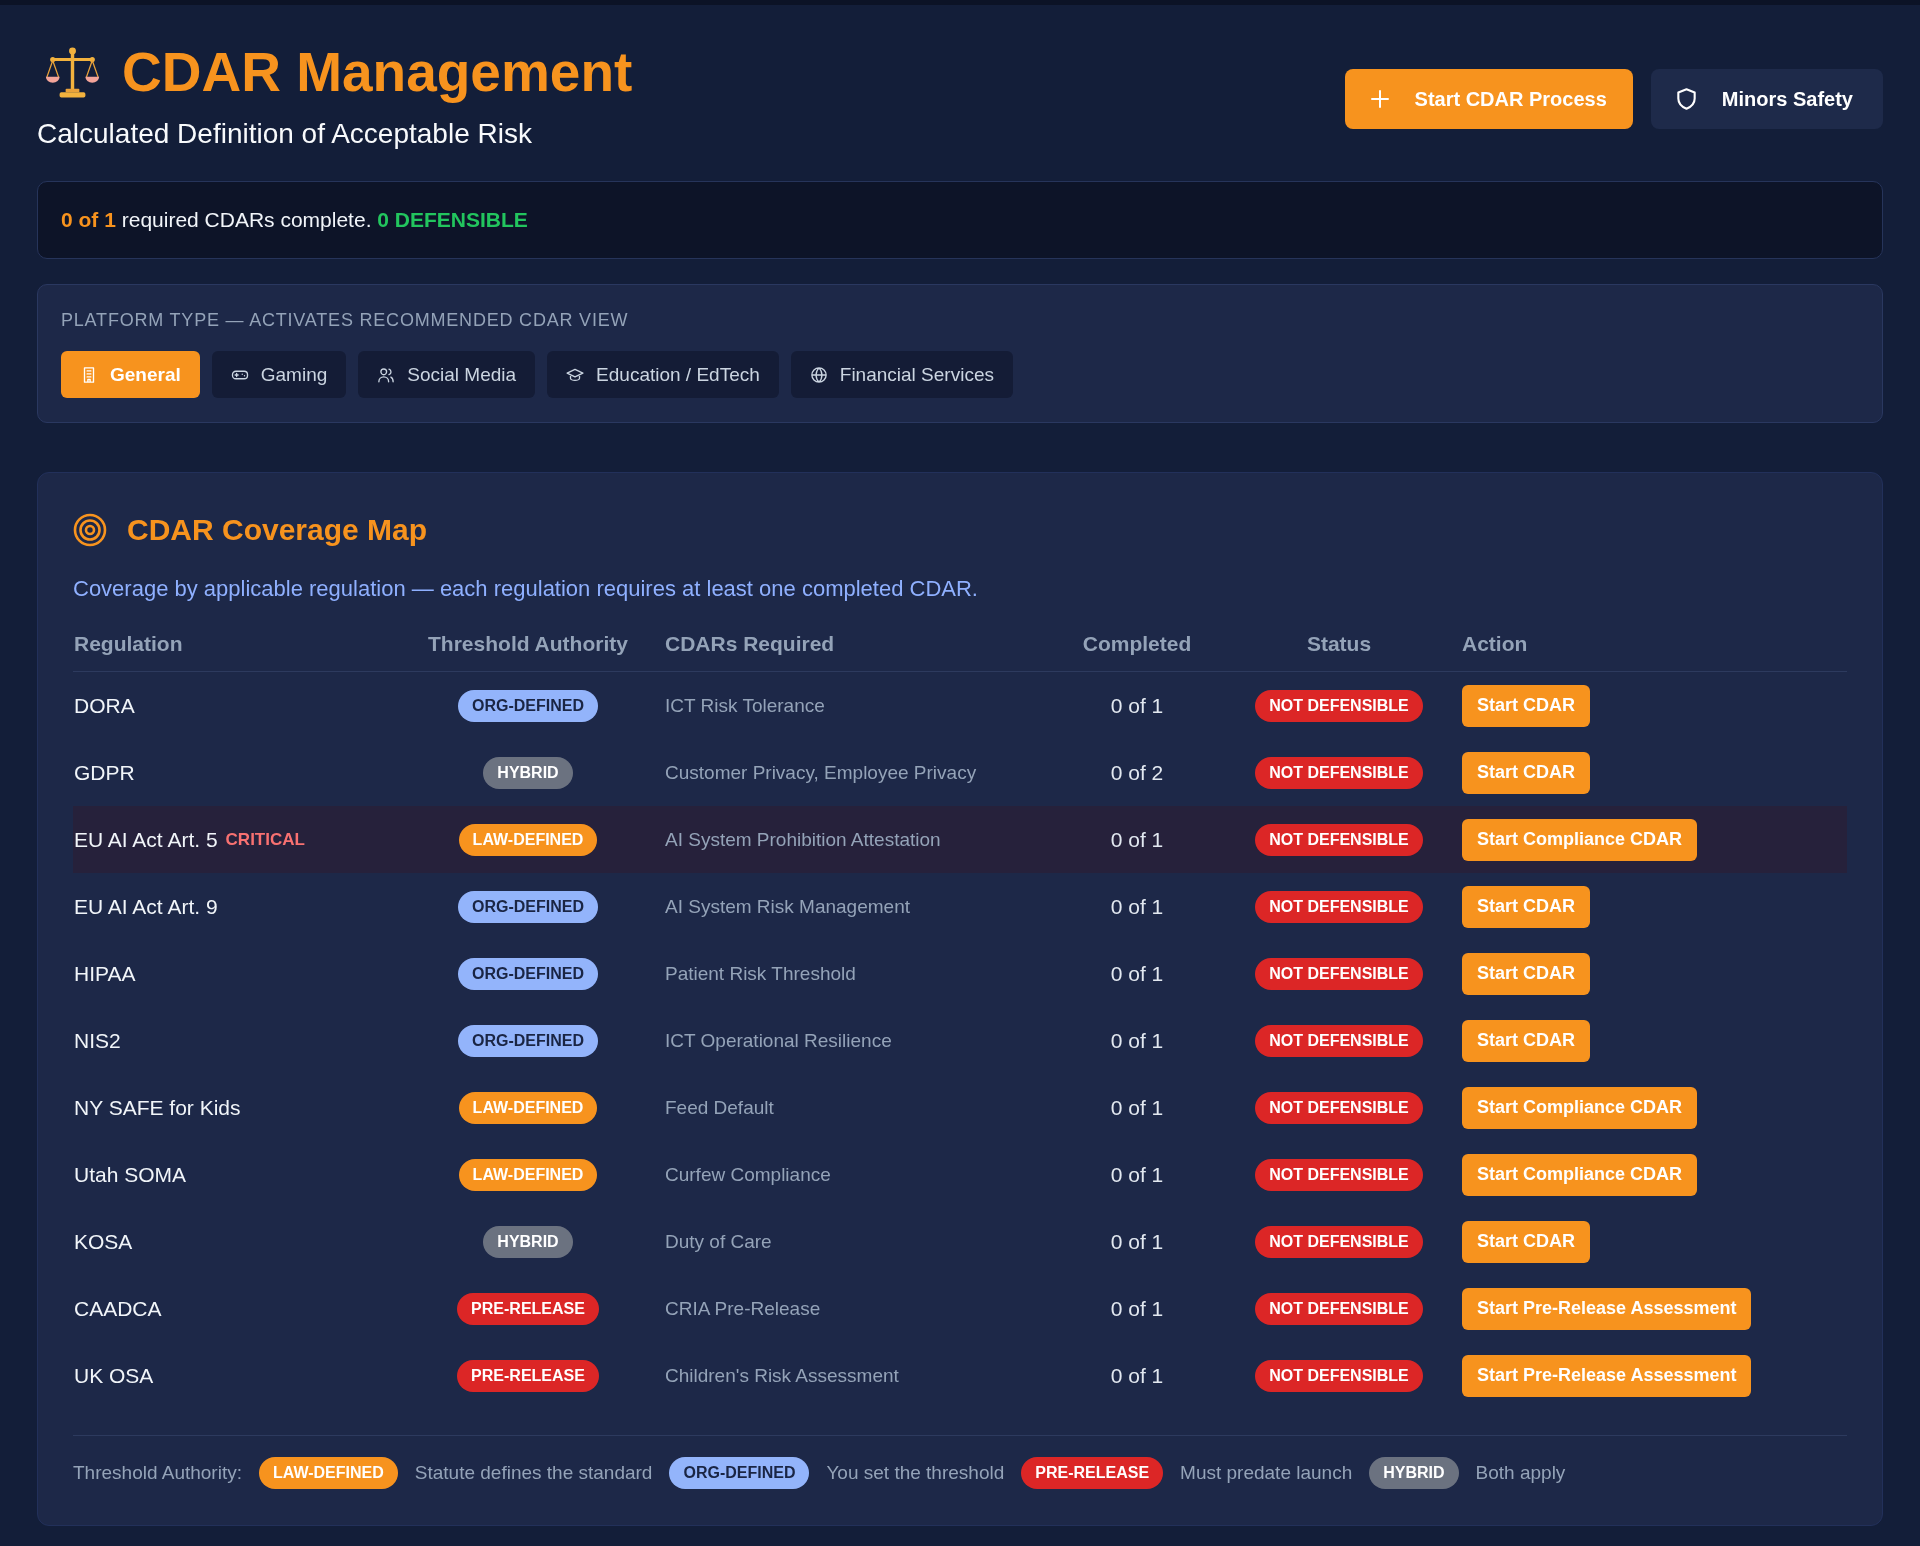  Describe the element at coordinates (803, 839) in the screenshot. I see `required-cdars: AI System Prohibition Attestation` at that location.